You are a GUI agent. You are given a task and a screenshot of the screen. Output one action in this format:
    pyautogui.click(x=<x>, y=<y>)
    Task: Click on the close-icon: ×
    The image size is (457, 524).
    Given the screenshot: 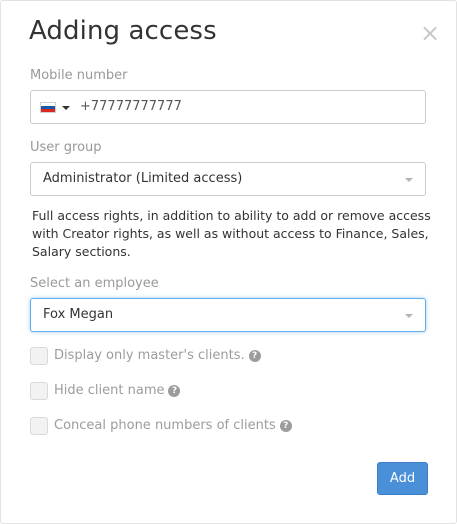 What is the action you would take?
    pyautogui.click(x=430, y=33)
    